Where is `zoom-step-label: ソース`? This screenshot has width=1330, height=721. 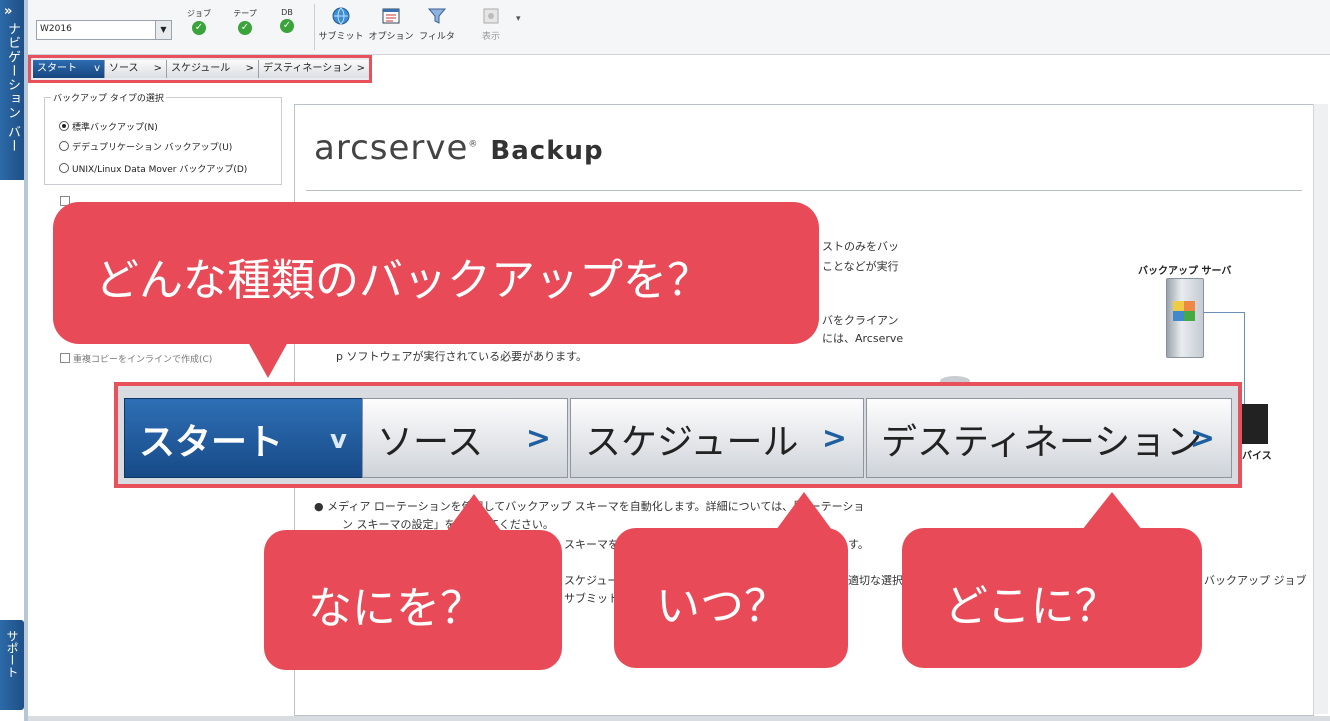
zoom-step-label: ソース is located at coordinates (430, 442).